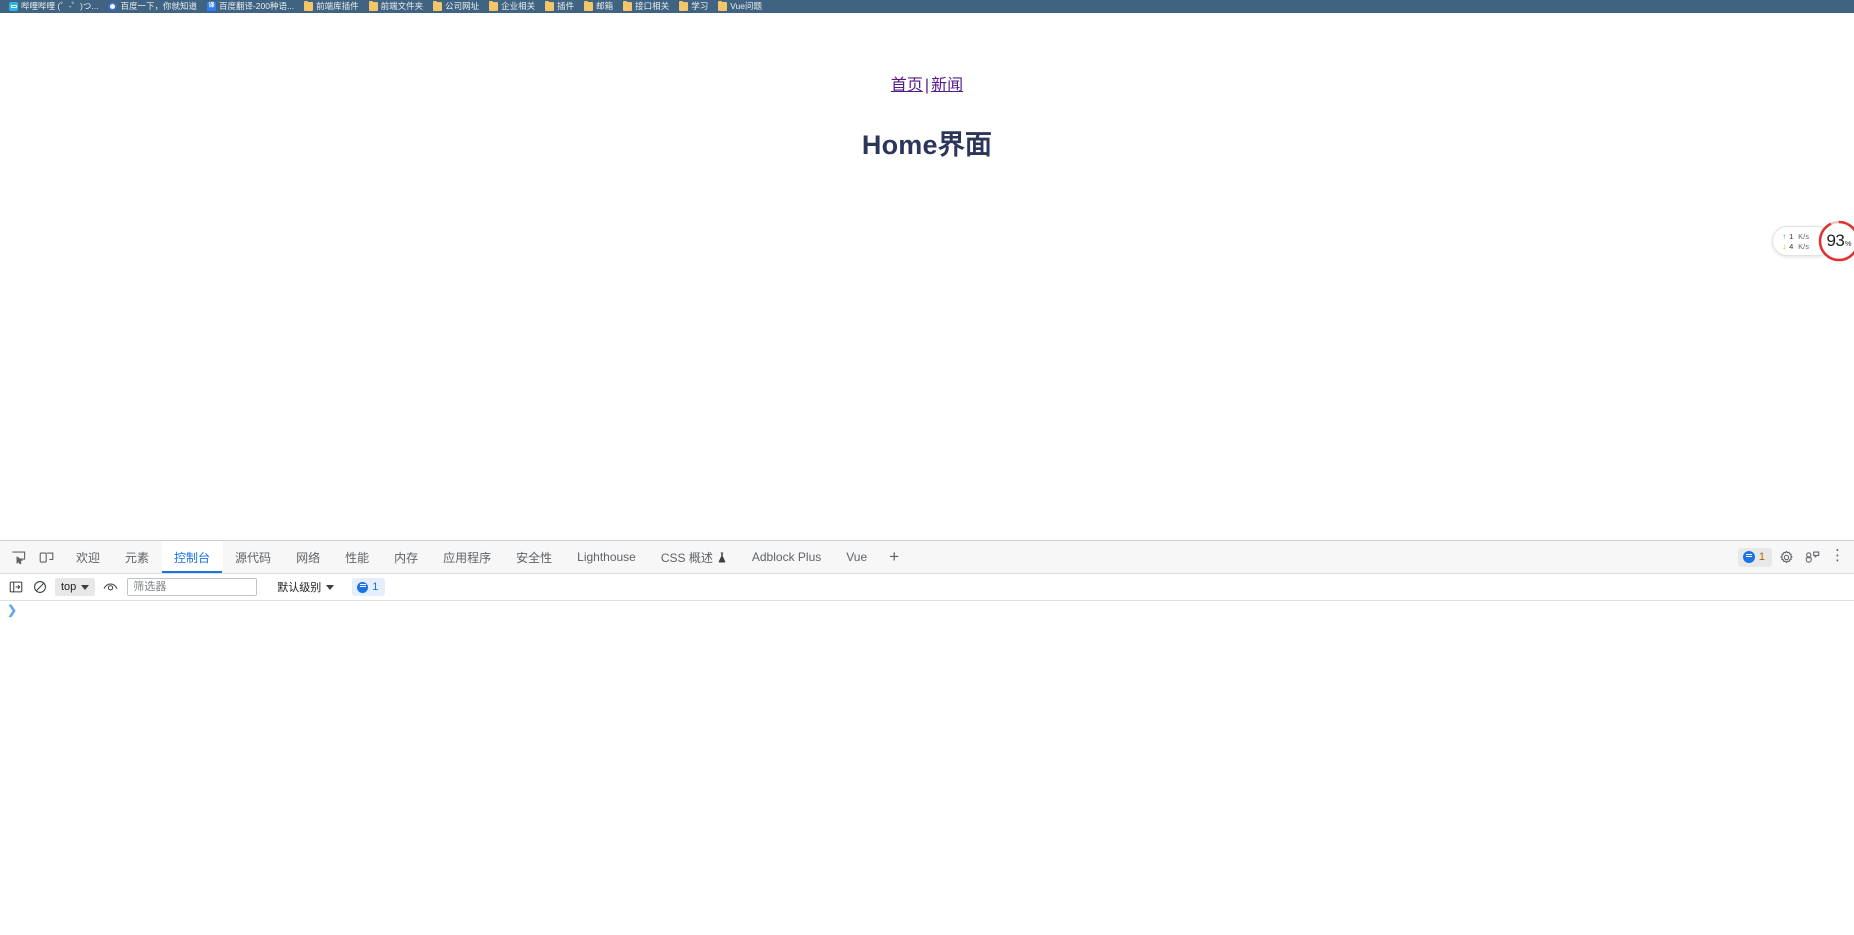 Image resolution: width=1854 pixels, height=935 pixels. I want to click on tab-label: Adblock Plus, so click(786, 557).